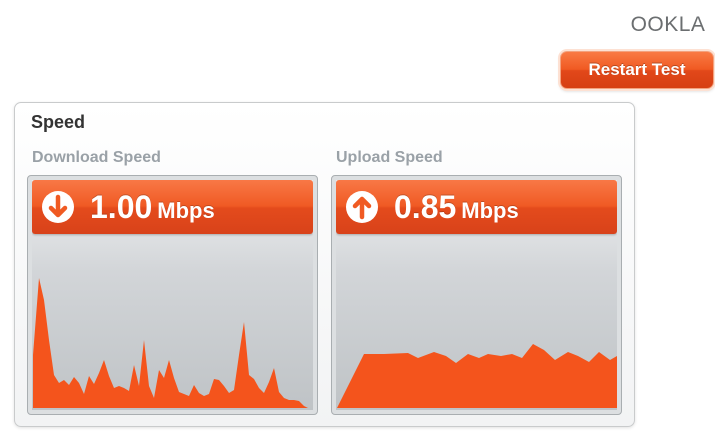 The image size is (715, 448). I want to click on arrow-down-icon, so click(58, 207).